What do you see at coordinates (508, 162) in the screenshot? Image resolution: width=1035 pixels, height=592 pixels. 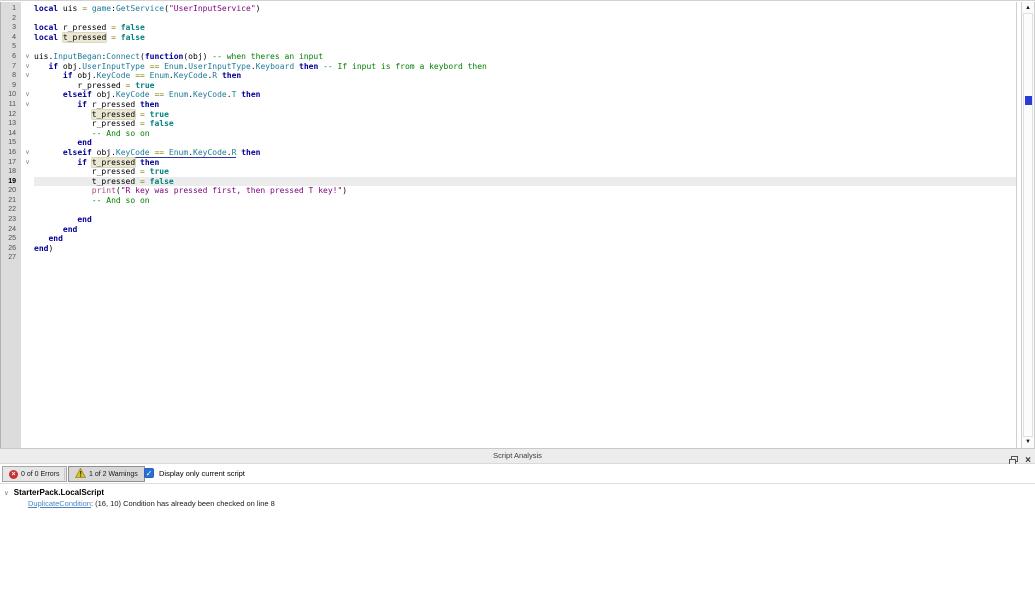 I see `code-line: 17 ∨ if t_pressed then` at bounding box center [508, 162].